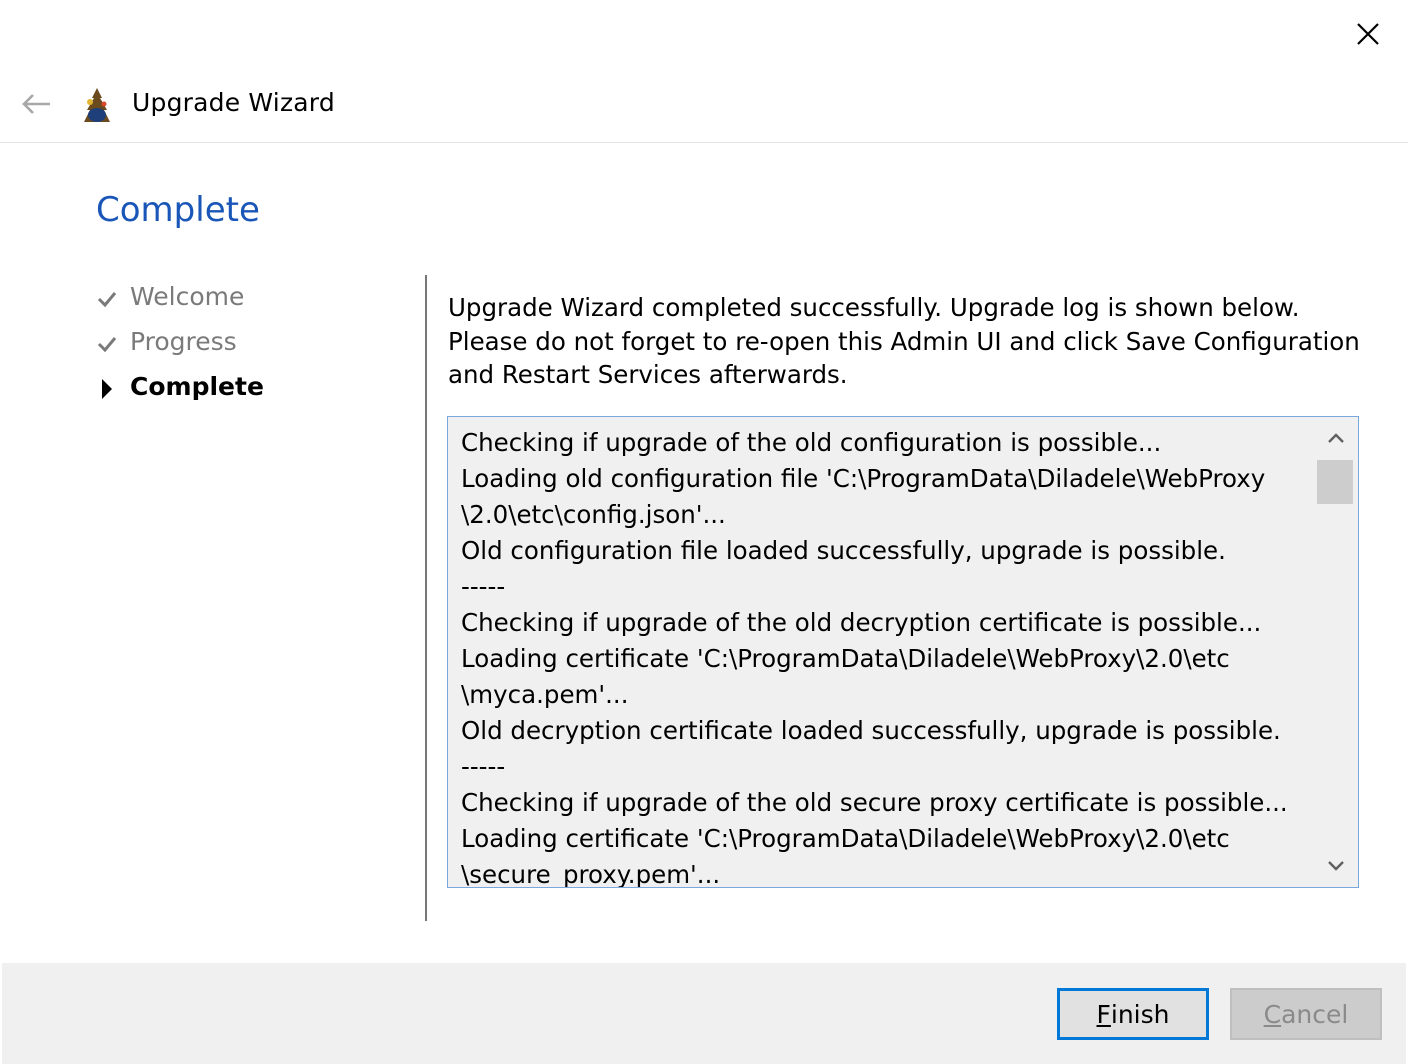 The width and height of the screenshot is (1408, 1064). I want to click on finish-button: Finish, so click(1133, 1014).